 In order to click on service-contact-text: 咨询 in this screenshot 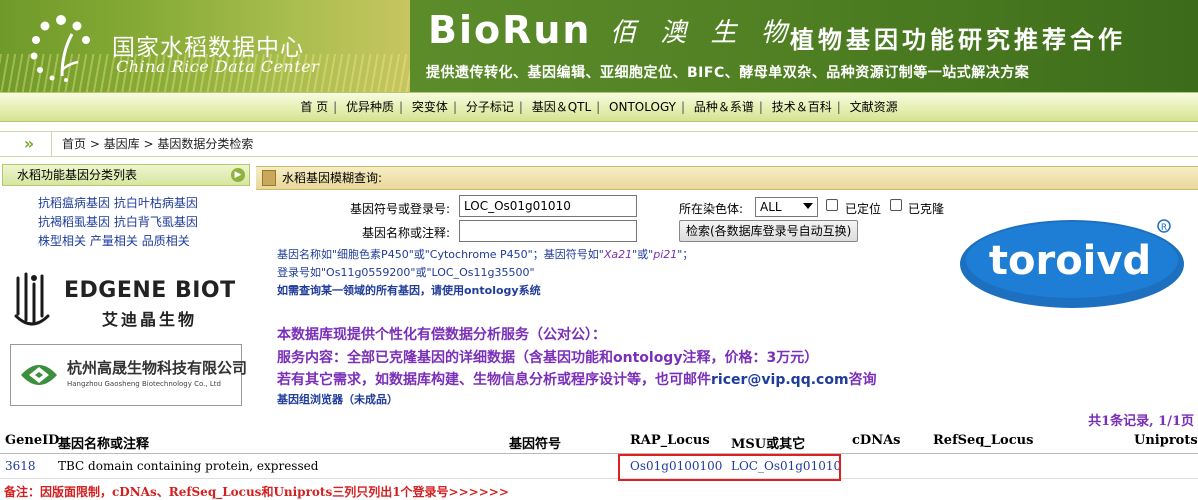, I will do `click(862, 380)`.